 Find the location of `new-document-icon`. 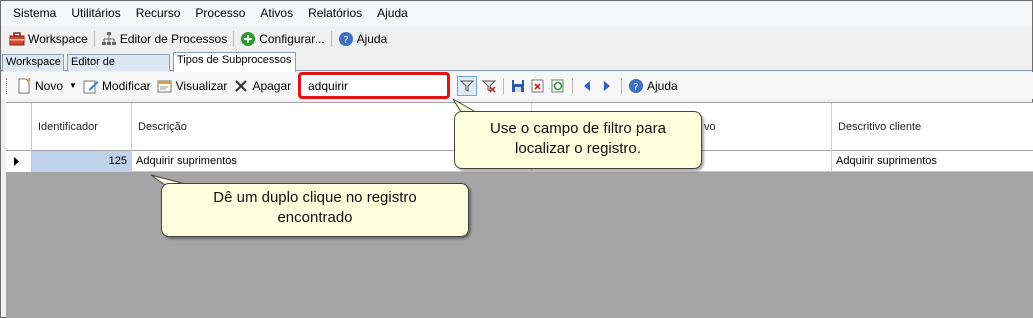

new-document-icon is located at coordinates (24, 85).